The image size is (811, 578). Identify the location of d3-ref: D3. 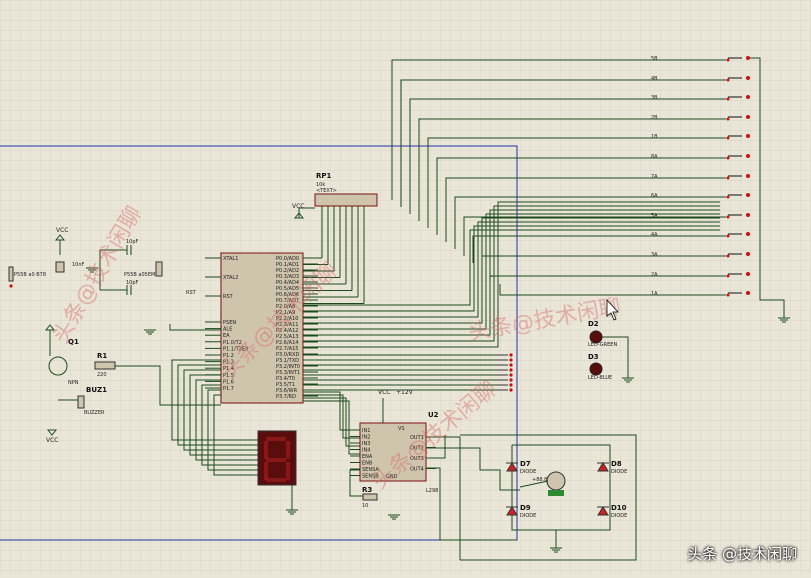
(593, 357).